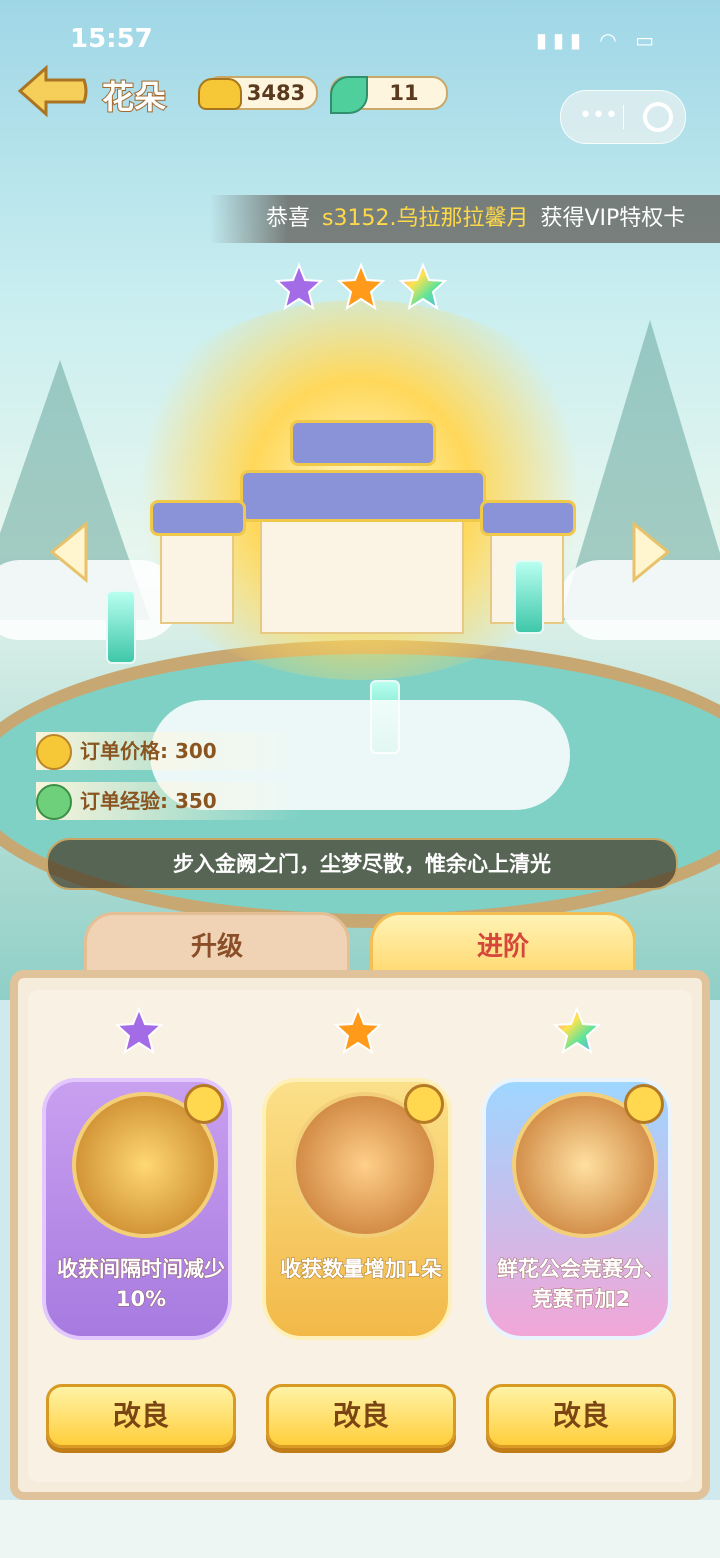 This screenshot has width=720, height=1558. What do you see at coordinates (288, 218) in the screenshot?
I see `ticker-prefix: 恭喜` at bounding box center [288, 218].